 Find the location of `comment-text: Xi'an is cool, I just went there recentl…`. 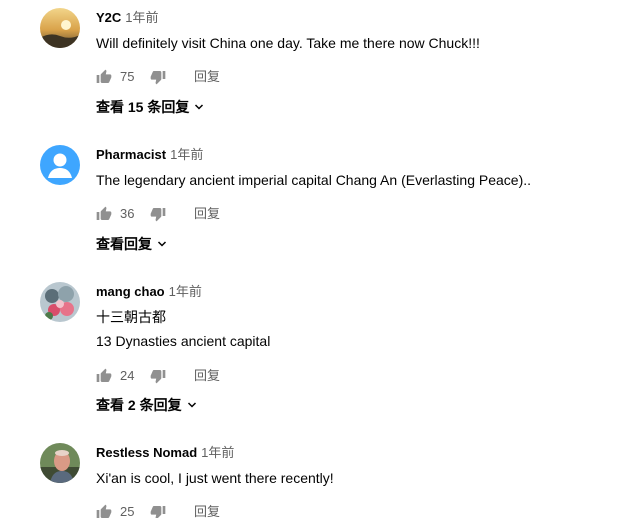

comment-text: Xi'an is cool, I just went there recentl… is located at coordinates (215, 478).